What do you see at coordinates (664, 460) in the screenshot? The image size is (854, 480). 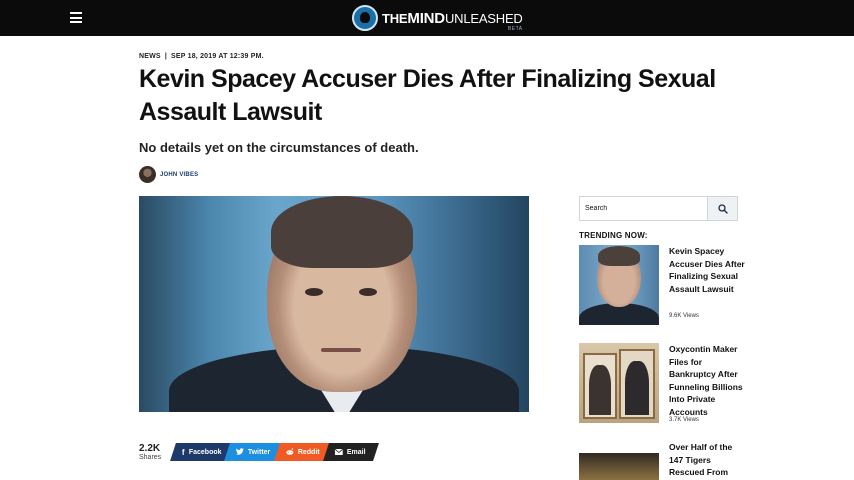 I see `trending-item: Over Half of the 147 Tigers Rescued From` at bounding box center [664, 460].